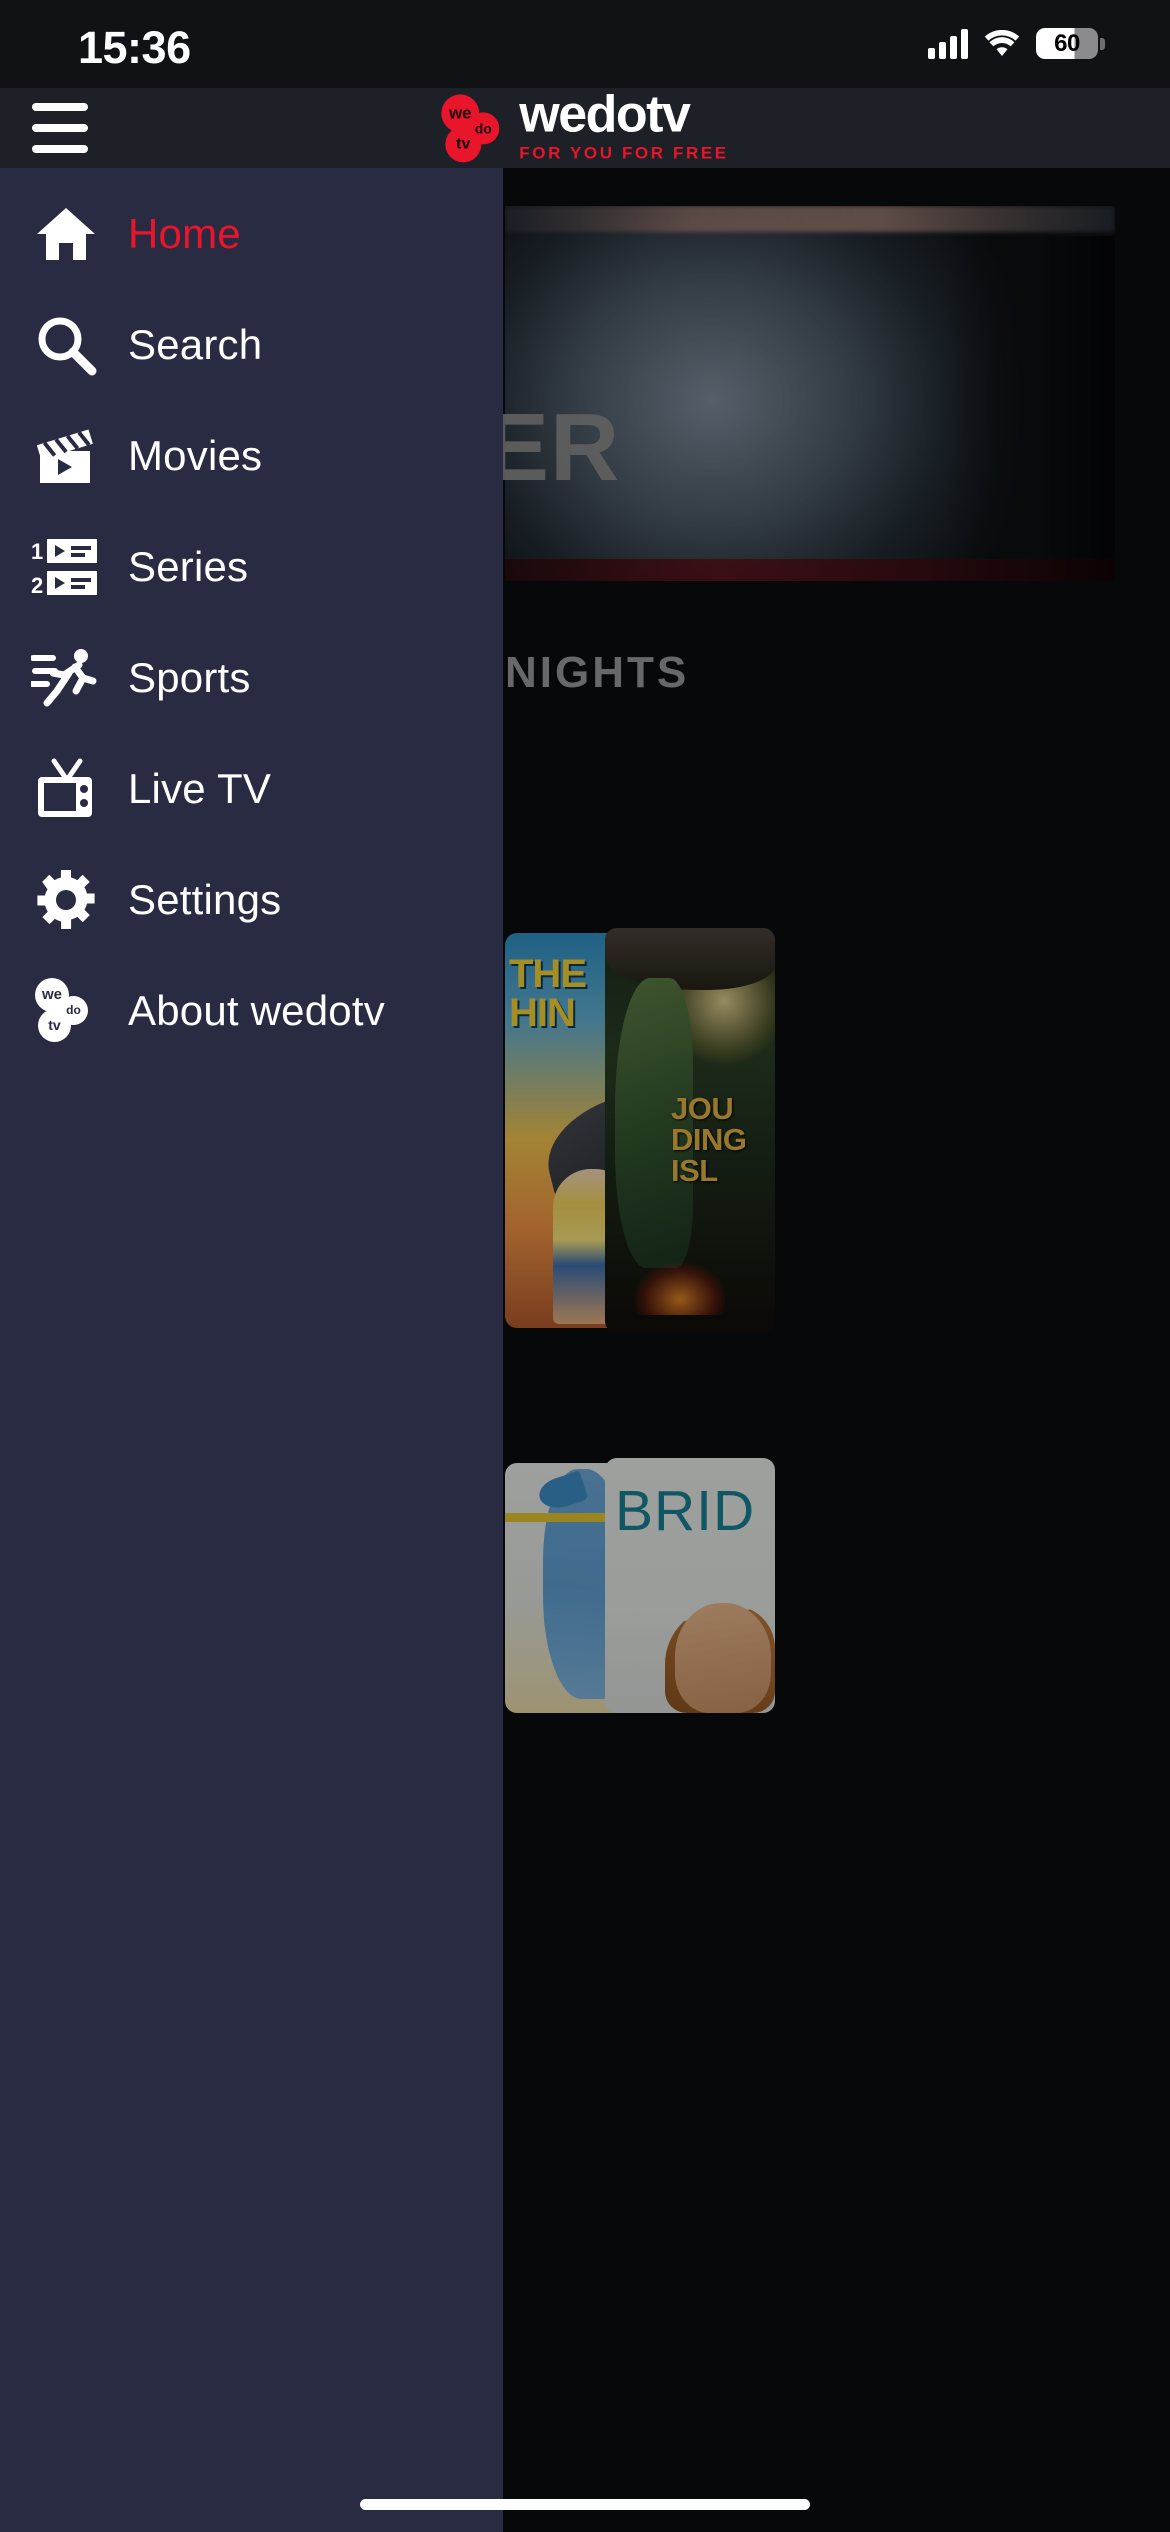  What do you see at coordinates (60, 128) in the screenshot?
I see `hamburger-menu-icon` at bounding box center [60, 128].